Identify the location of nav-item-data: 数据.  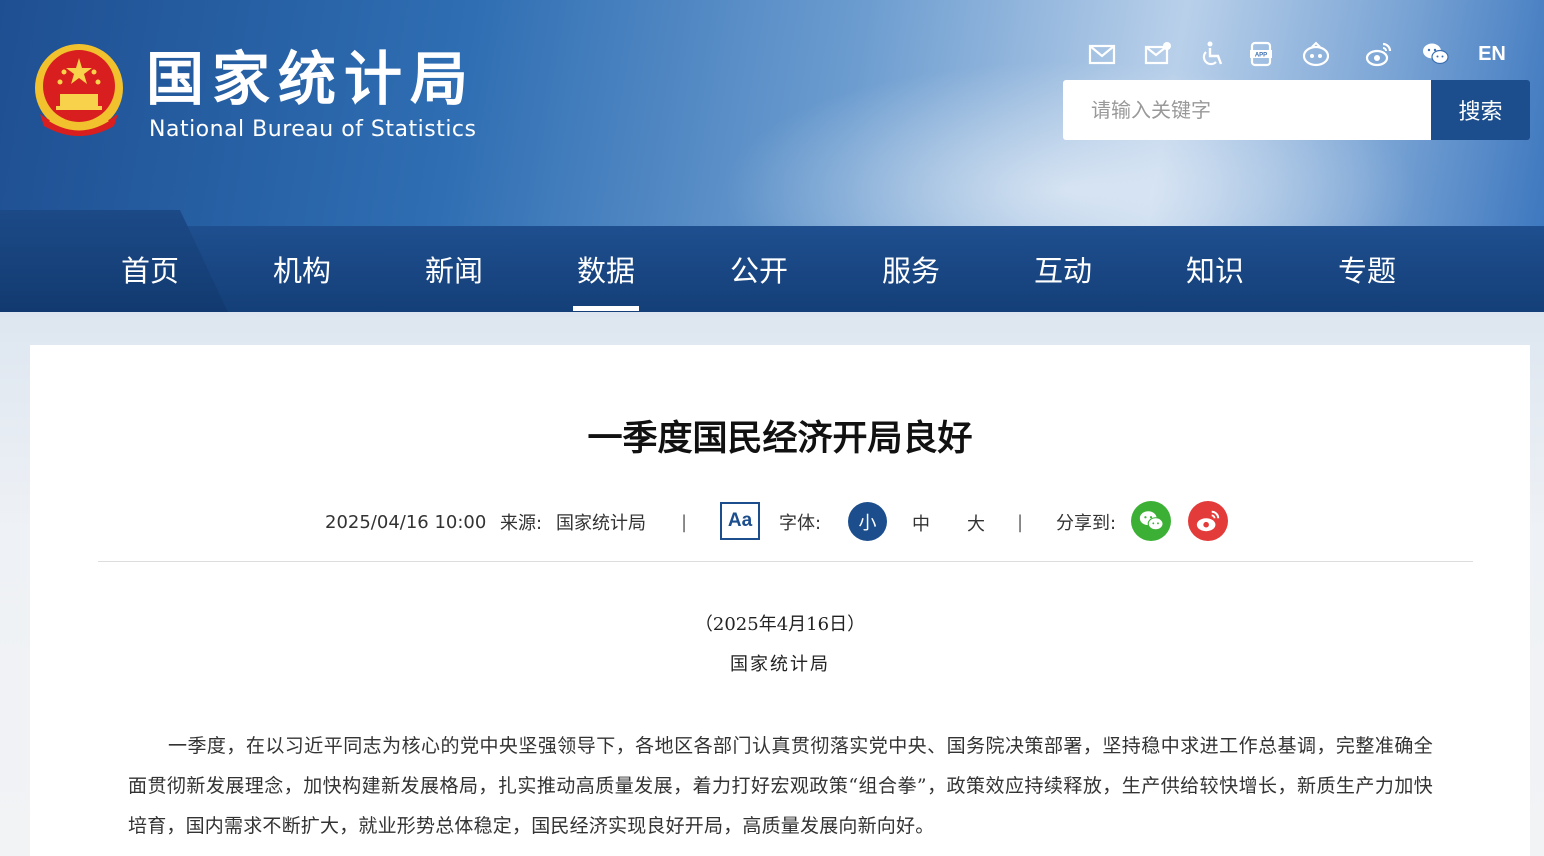
(606, 269).